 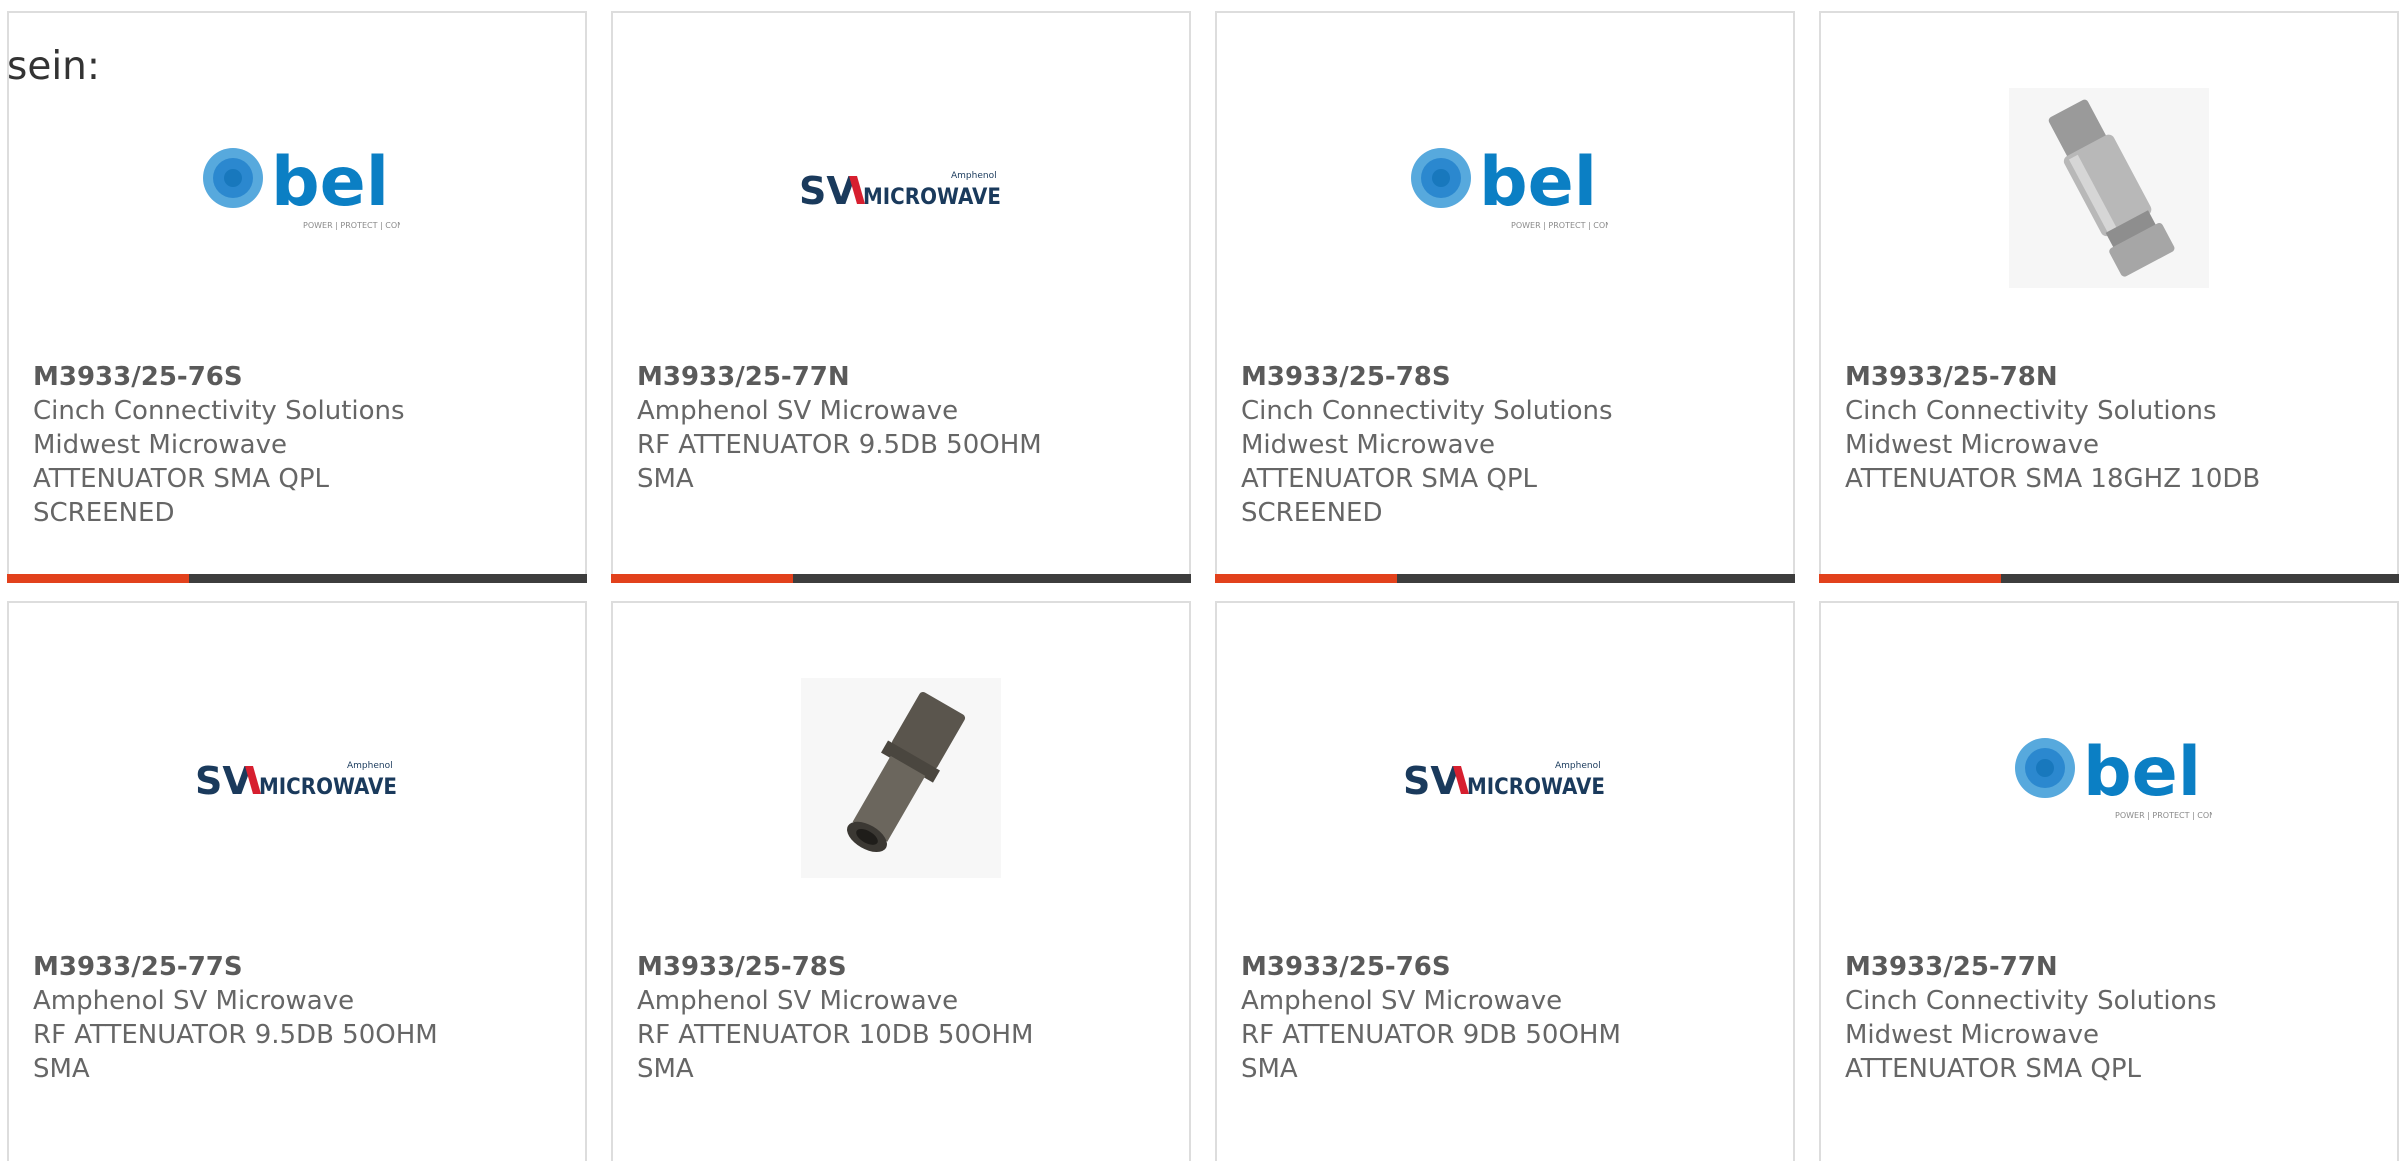 What do you see at coordinates (54, 66) in the screenshot?
I see `intro-text: sein:` at bounding box center [54, 66].